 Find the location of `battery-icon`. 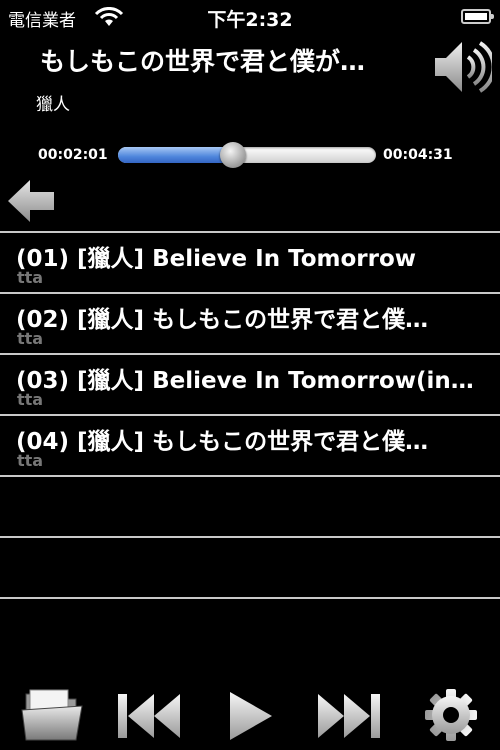

battery-icon is located at coordinates (477, 16).